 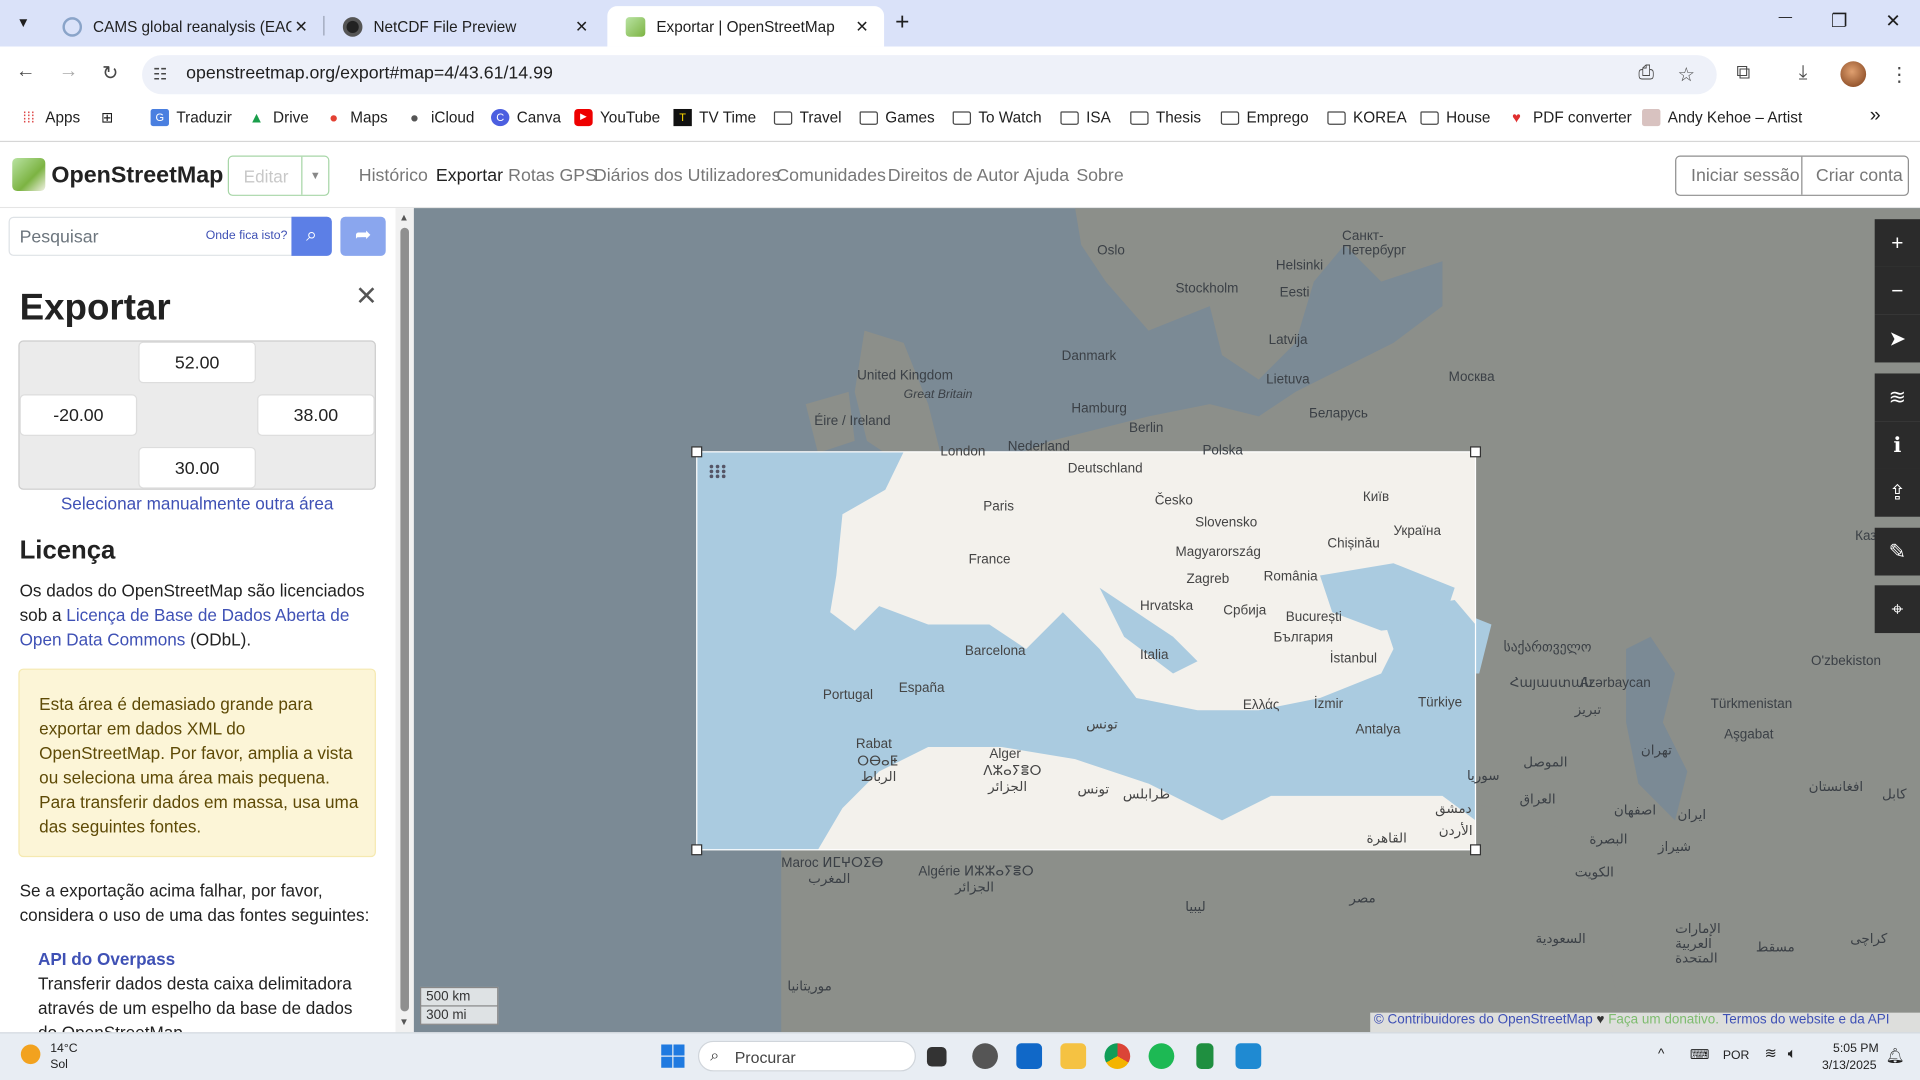 What do you see at coordinates (687, 177) in the screenshot?
I see `nav-diarios: Diários dos Utilizadores` at bounding box center [687, 177].